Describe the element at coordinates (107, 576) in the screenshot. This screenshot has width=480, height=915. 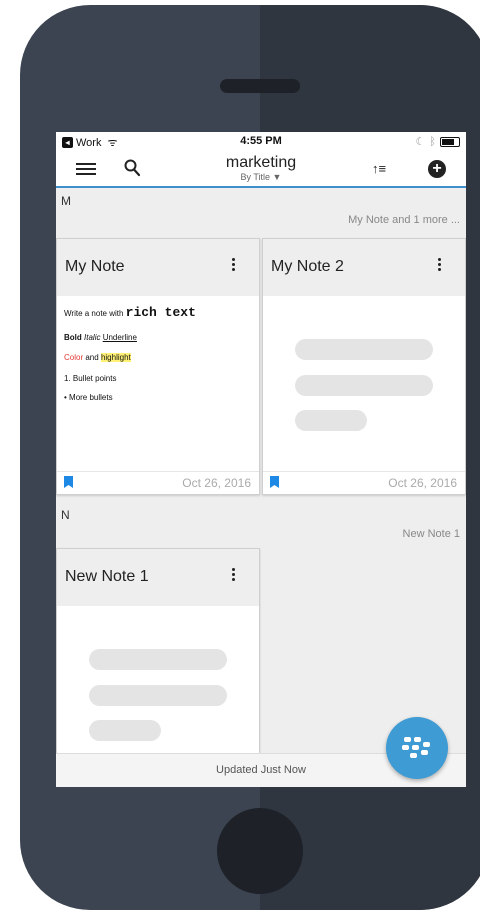
I see `note-title: New Note 1` at that location.